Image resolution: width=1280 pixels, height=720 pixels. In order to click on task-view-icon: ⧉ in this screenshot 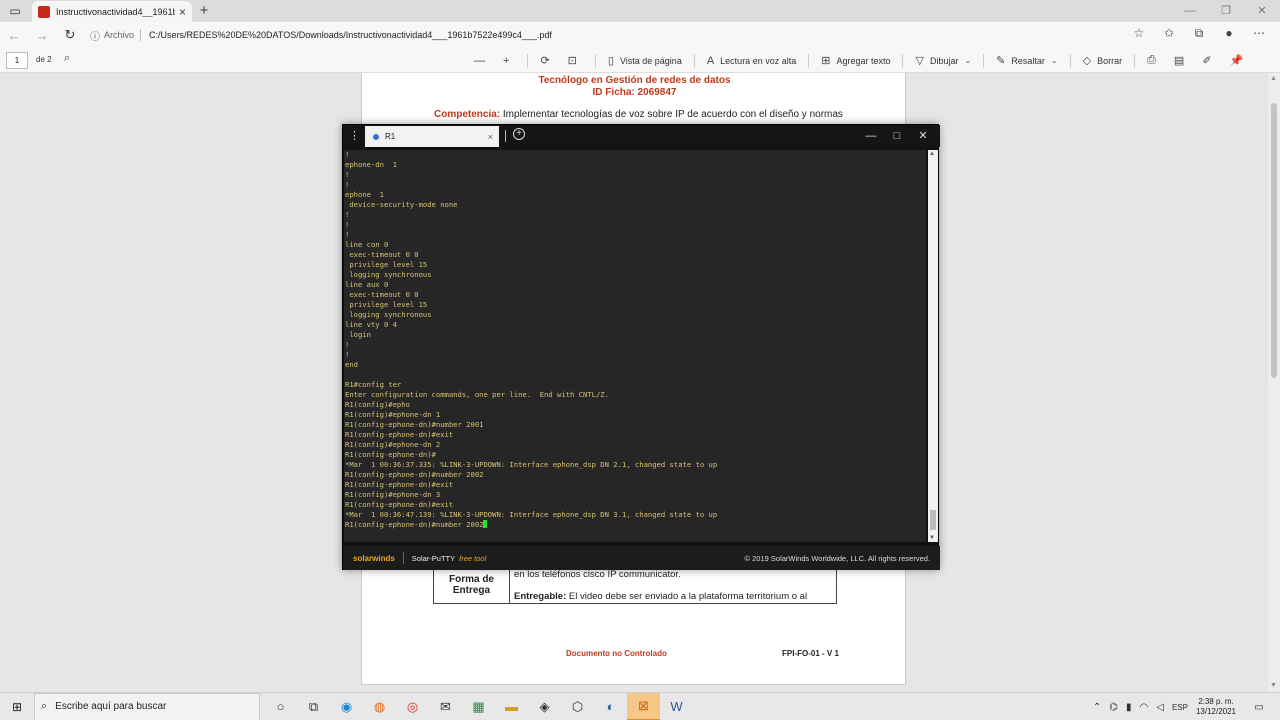, I will do `click(313, 706)`.